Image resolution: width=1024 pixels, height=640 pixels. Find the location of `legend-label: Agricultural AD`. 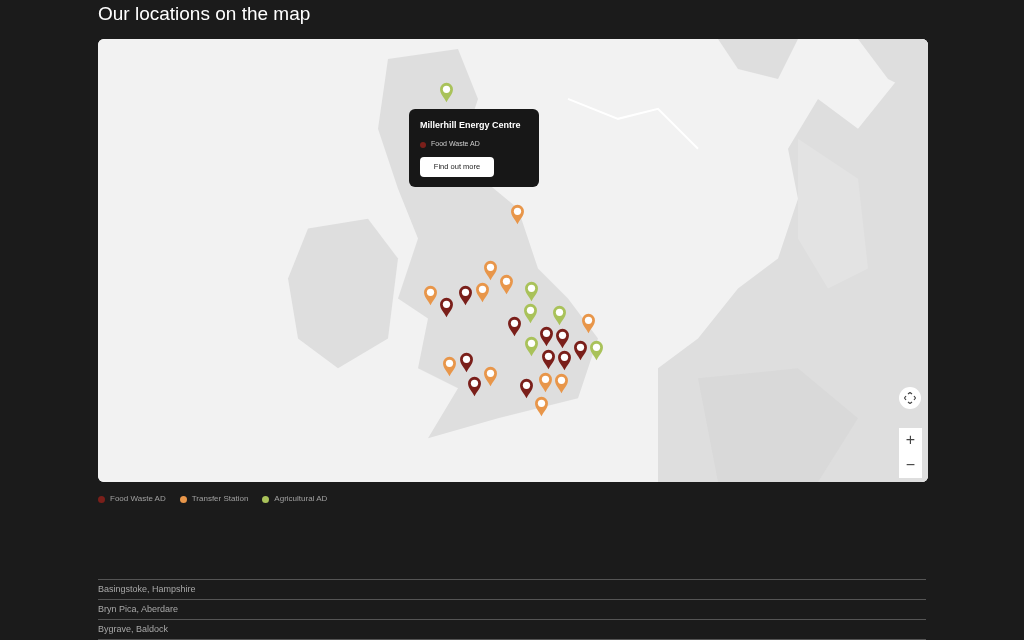

legend-label: Agricultural AD is located at coordinates (301, 499).